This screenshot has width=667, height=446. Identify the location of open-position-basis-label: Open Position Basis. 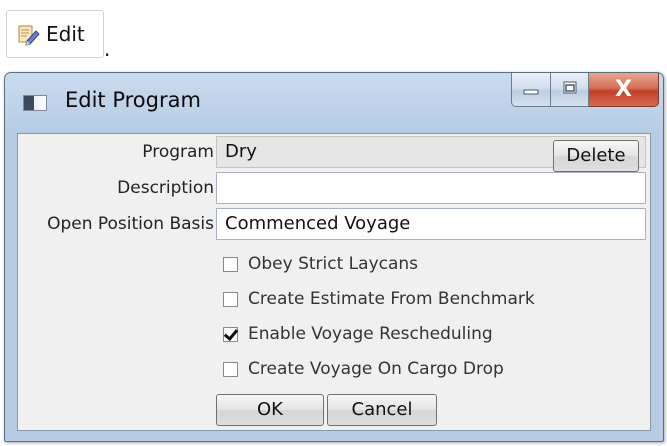
(130, 224).